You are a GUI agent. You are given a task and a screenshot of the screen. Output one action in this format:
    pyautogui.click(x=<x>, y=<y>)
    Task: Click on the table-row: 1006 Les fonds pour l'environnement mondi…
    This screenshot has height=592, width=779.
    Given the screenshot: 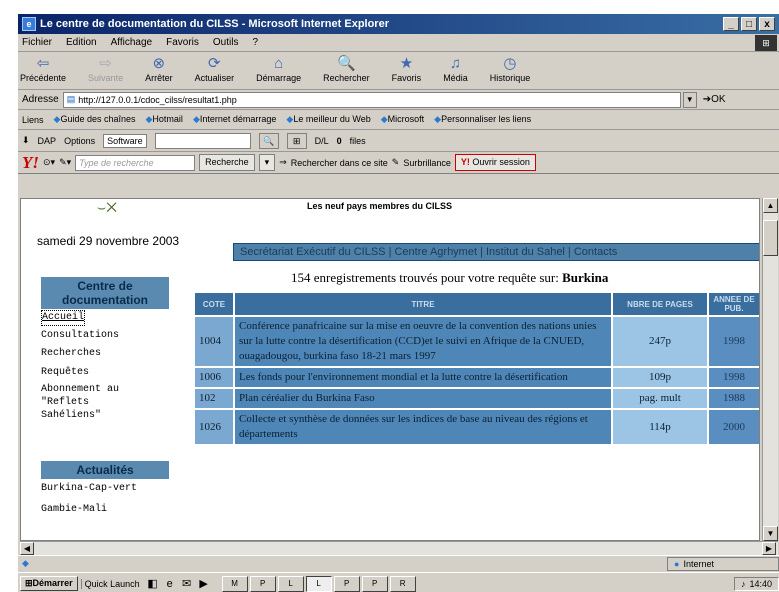 What is the action you would take?
    pyautogui.click(x=477, y=377)
    